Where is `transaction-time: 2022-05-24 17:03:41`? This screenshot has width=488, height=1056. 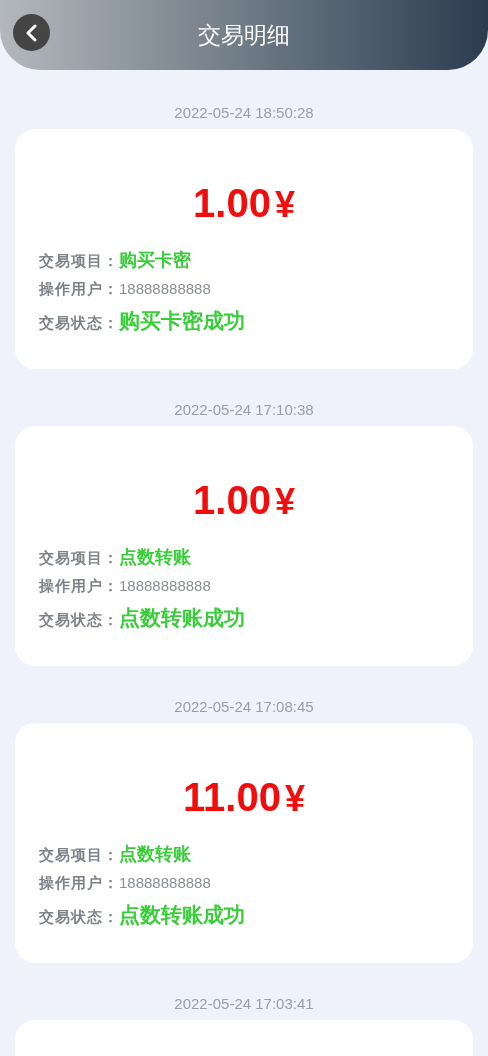
transaction-time: 2022-05-24 17:03:41 is located at coordinates (244, 1003).